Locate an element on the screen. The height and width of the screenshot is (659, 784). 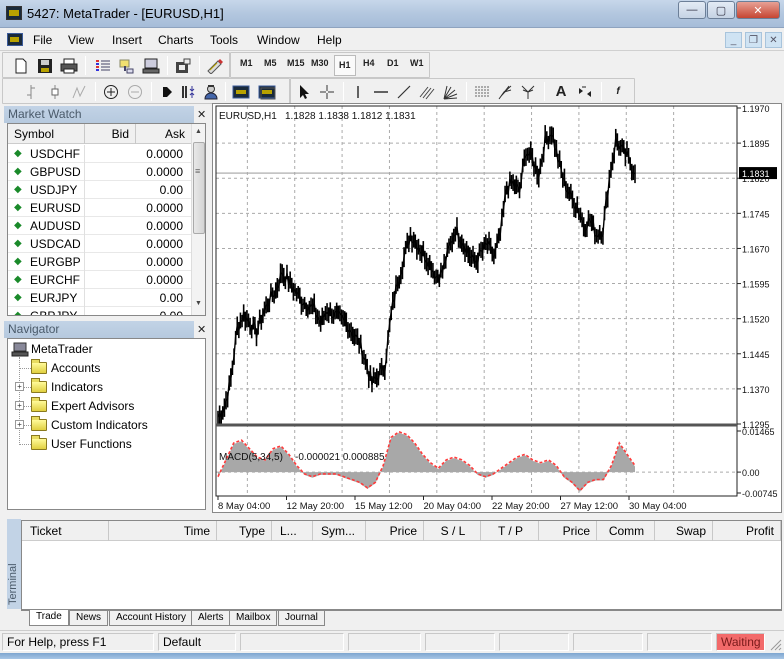
navigator-close-icon: ✕ is located at coordinates (201, 329).